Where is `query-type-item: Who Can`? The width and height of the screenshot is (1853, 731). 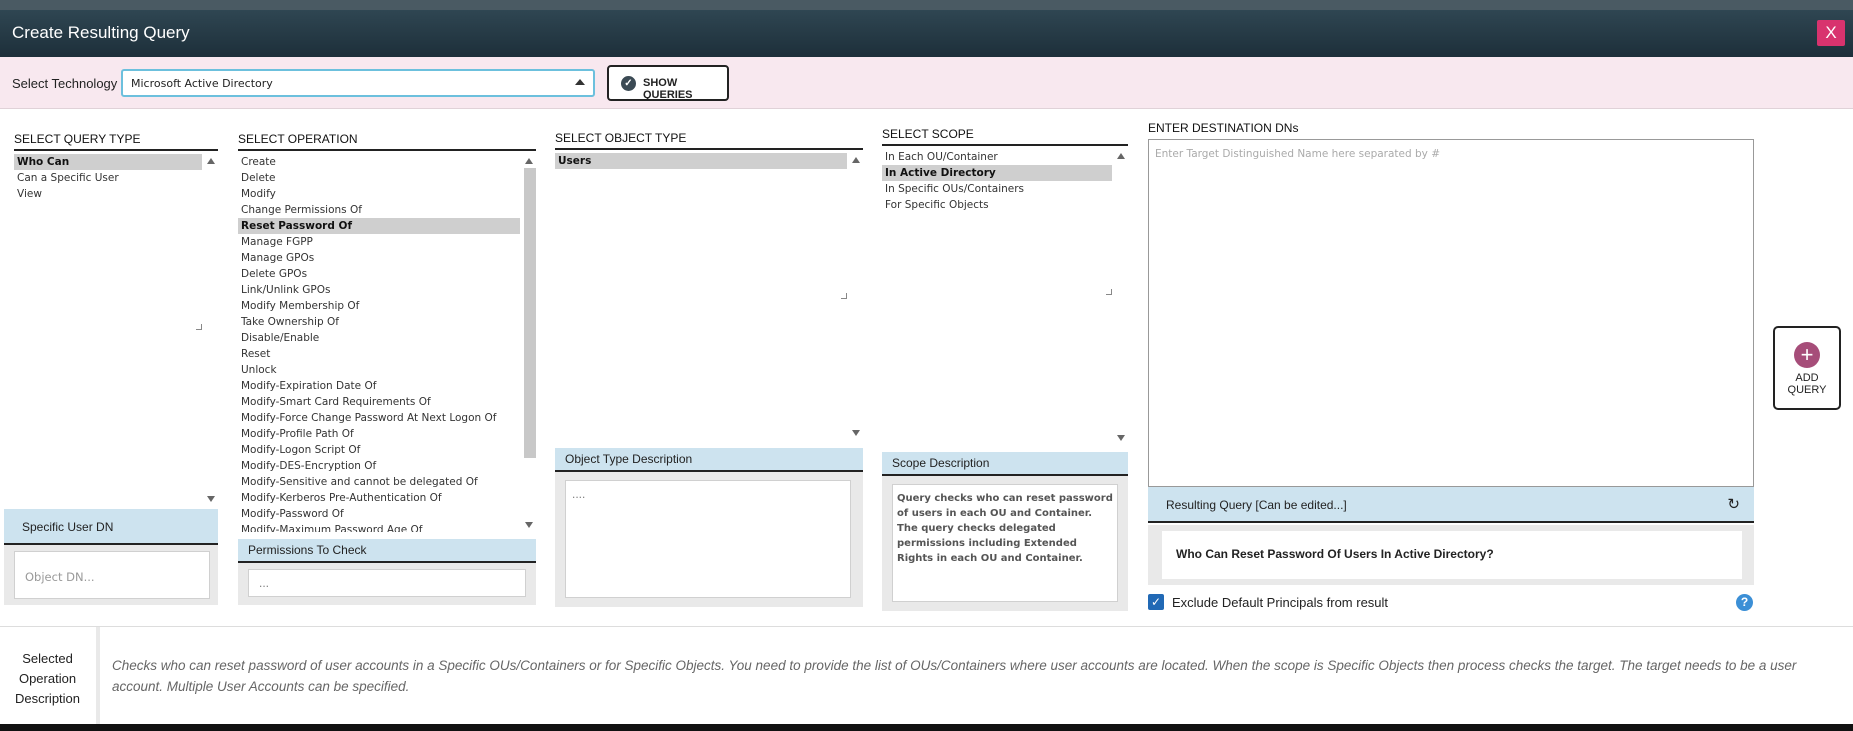 query-type-item: Who Can is located at coordinates (108, 162).